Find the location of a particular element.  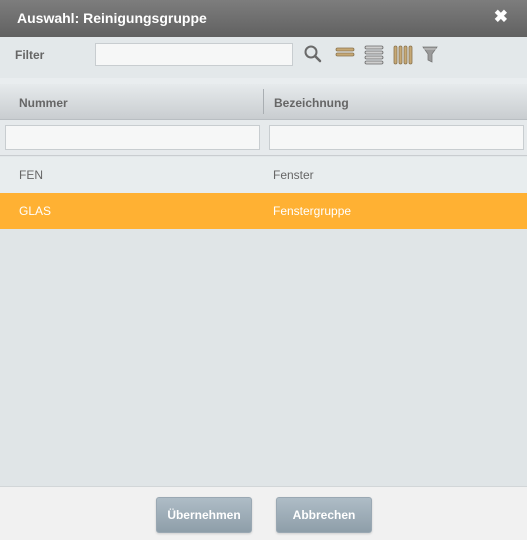

filter-input is located at coordinates (194, 54).